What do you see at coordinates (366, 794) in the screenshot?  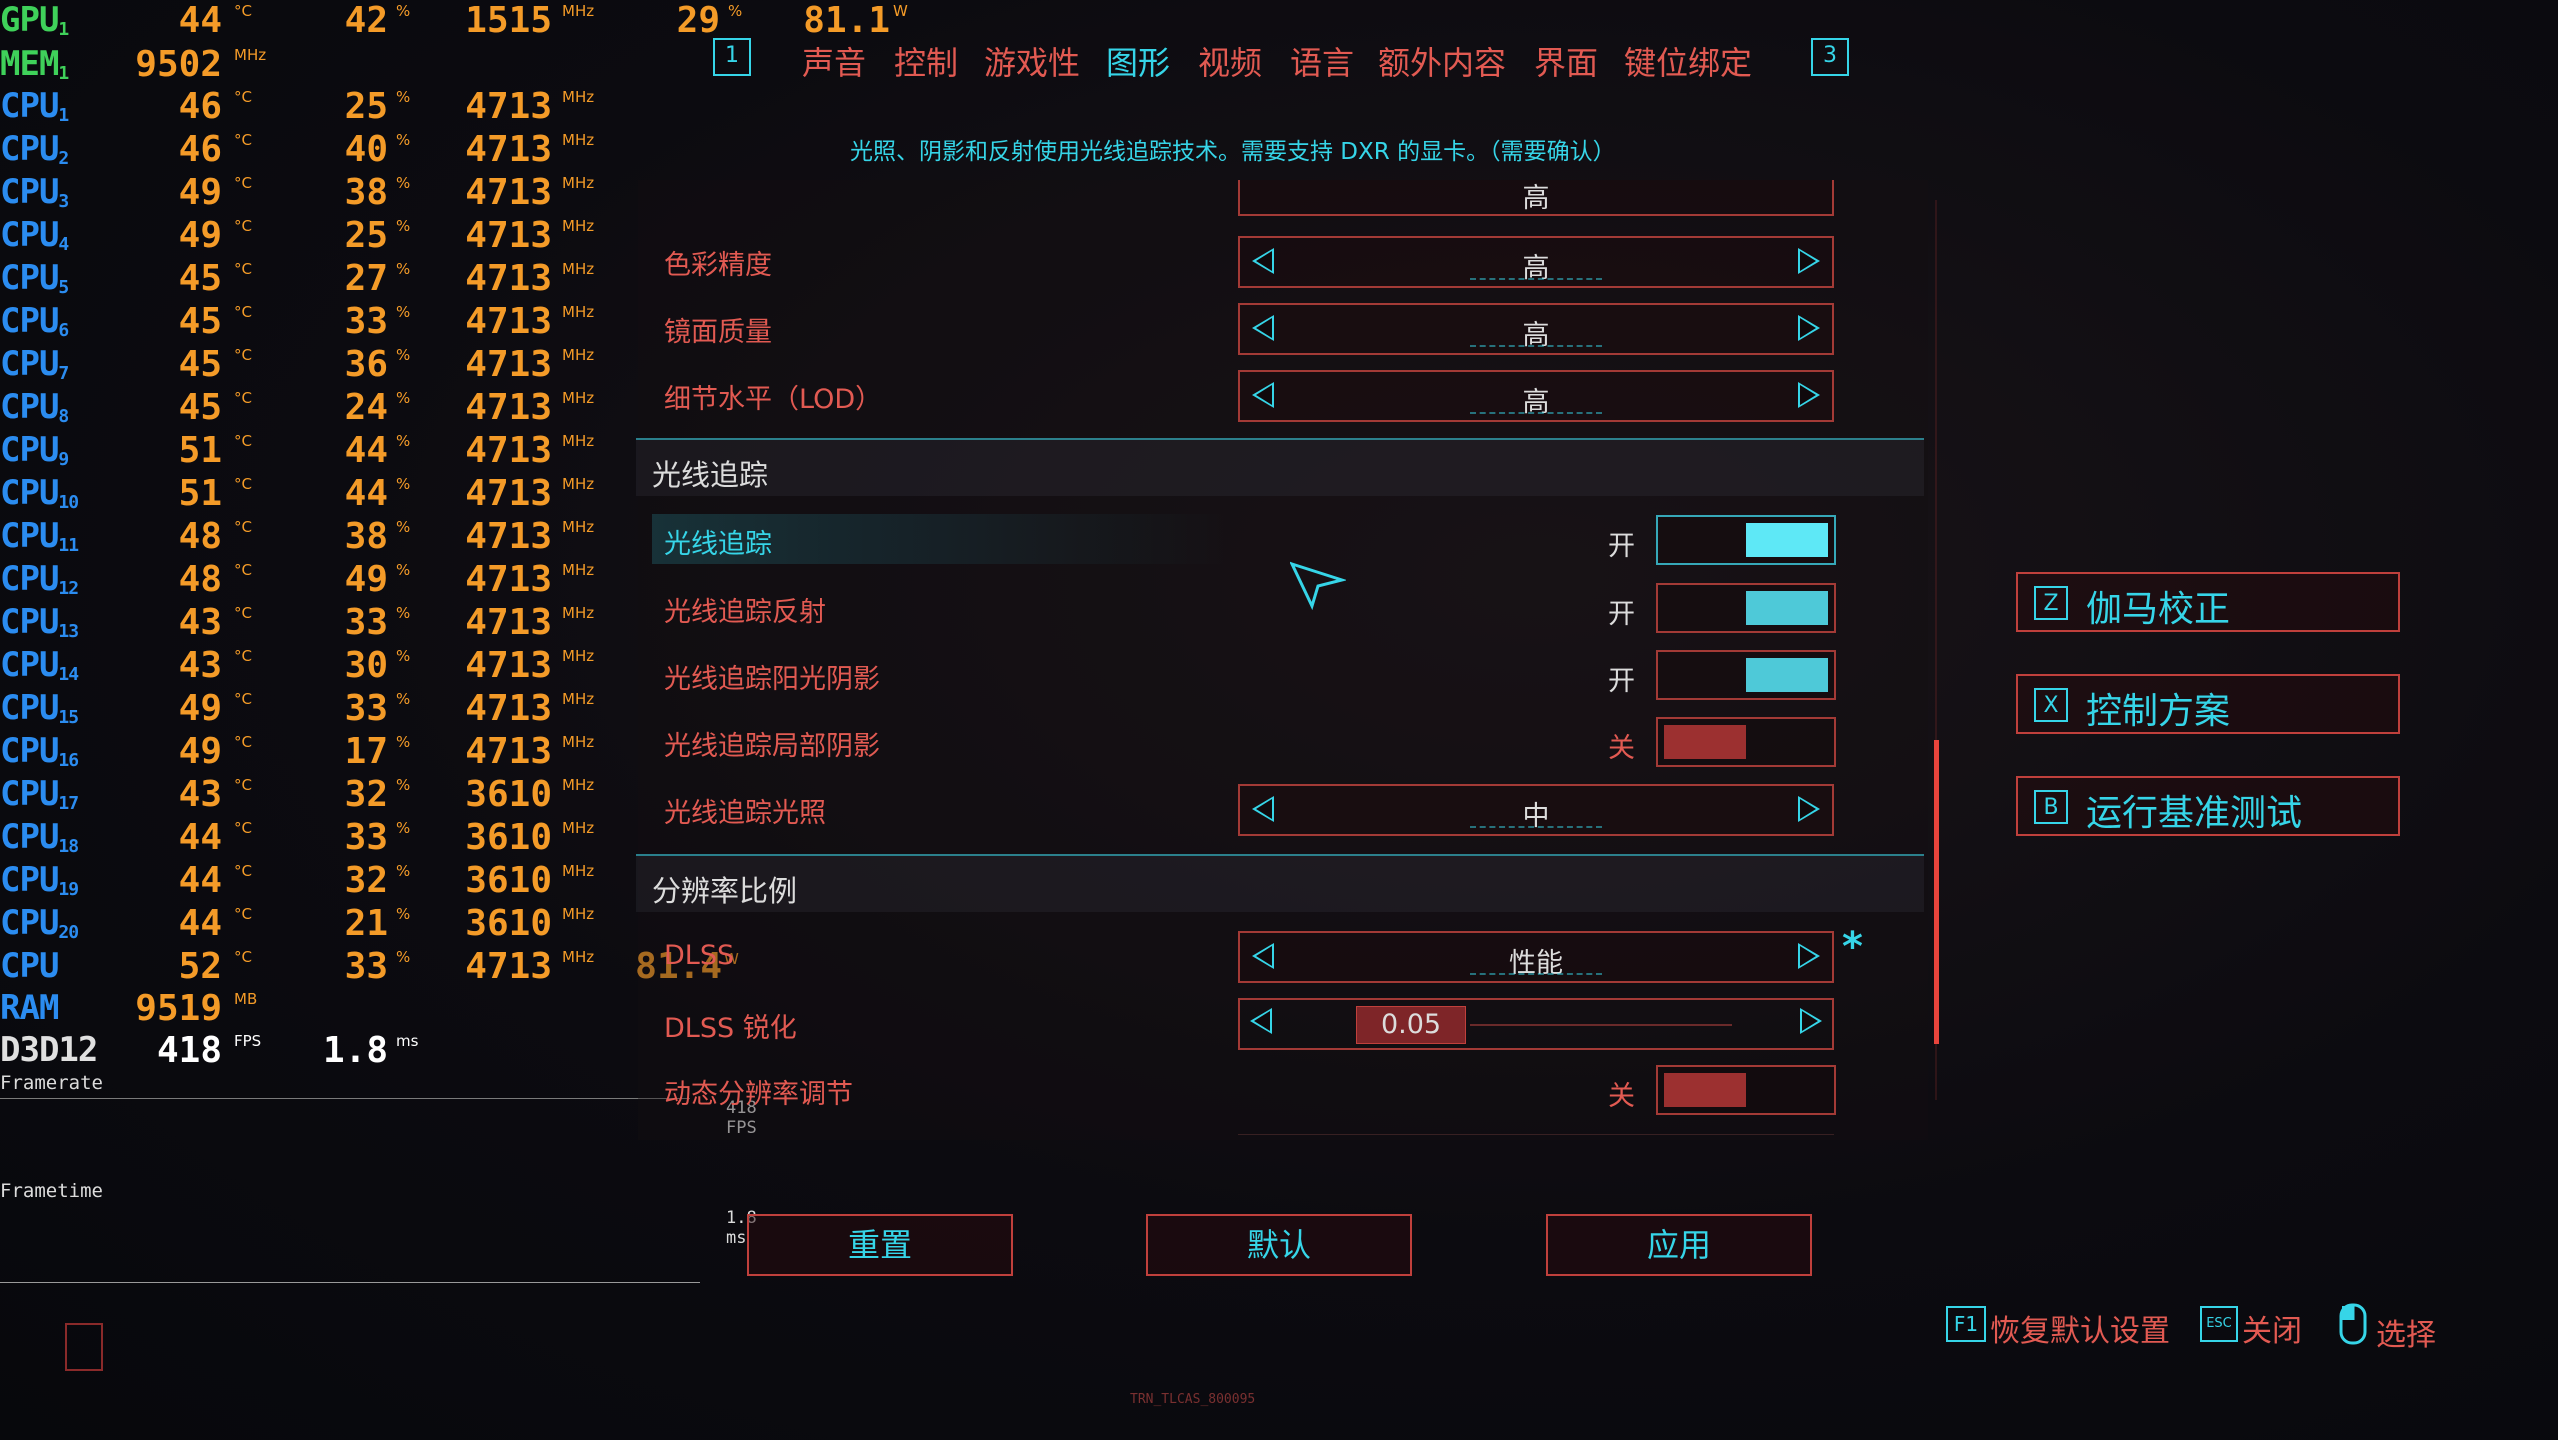 I see `osd-cpu-load: 32` at bounding box center [366, 794].